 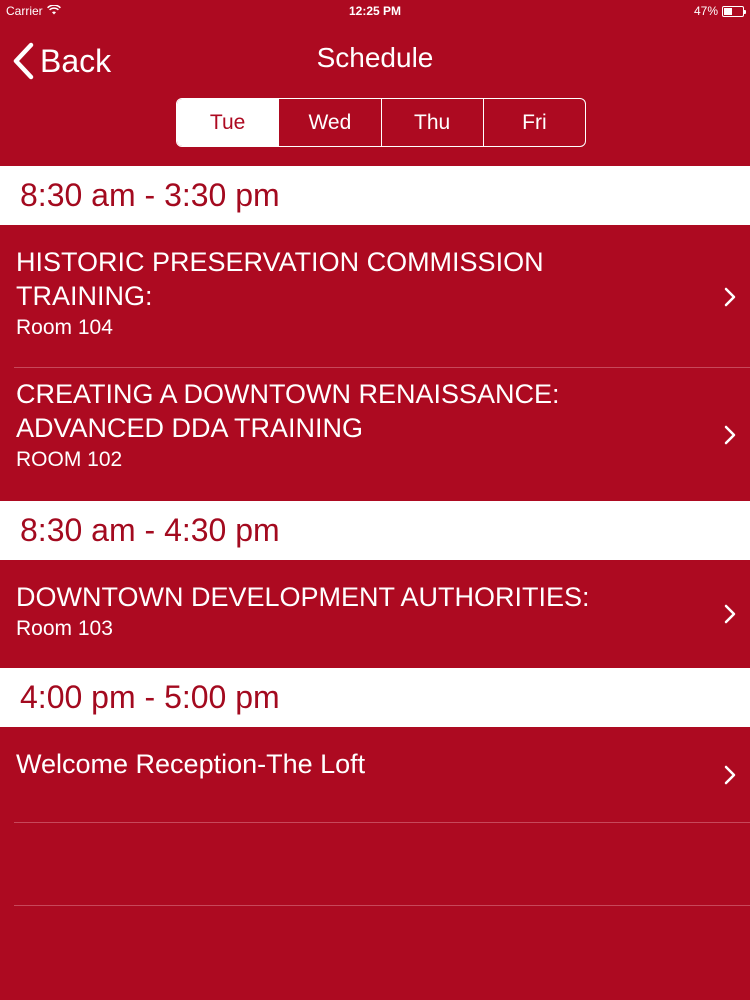 I want to click on status-bar: Carrier 12:25 PM 47%, so click(x=375, y=11).